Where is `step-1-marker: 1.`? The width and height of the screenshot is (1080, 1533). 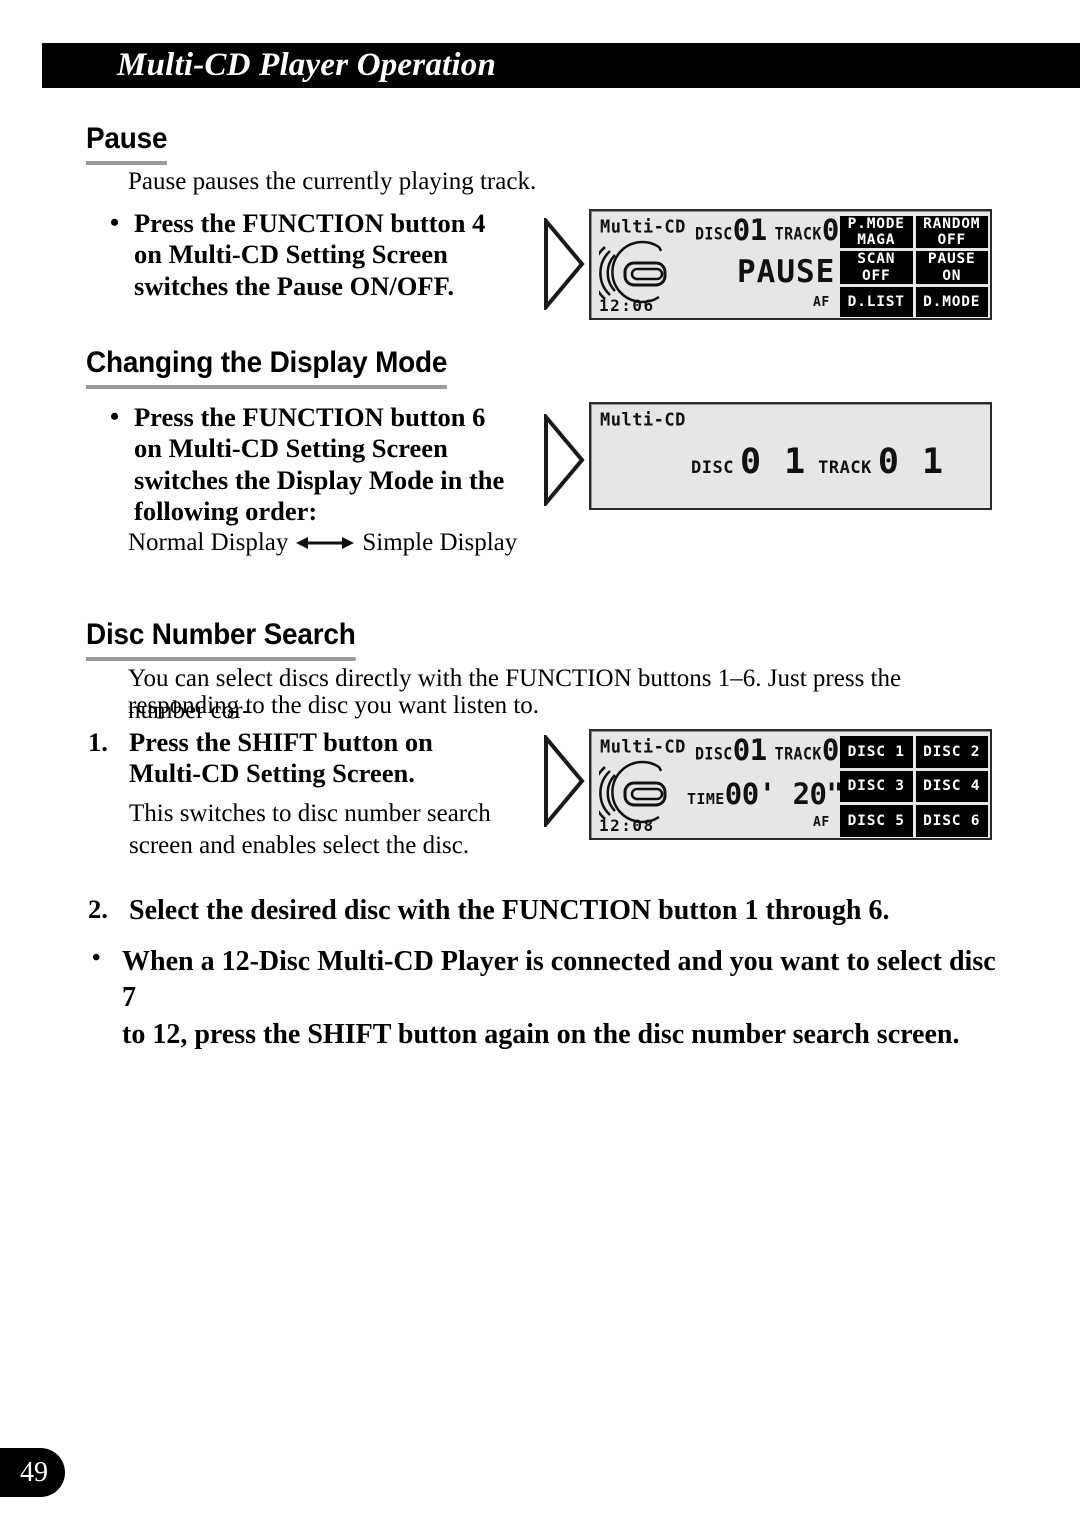 step-1-marker: 1. is located at coordinates (98, 742).